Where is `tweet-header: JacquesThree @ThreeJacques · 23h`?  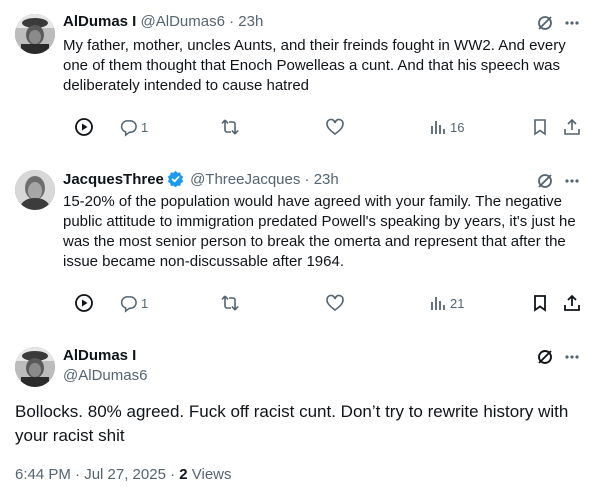
tweet-header: JacquesThree @ThreeJacques · 23h is located at coordinates (201, 180).